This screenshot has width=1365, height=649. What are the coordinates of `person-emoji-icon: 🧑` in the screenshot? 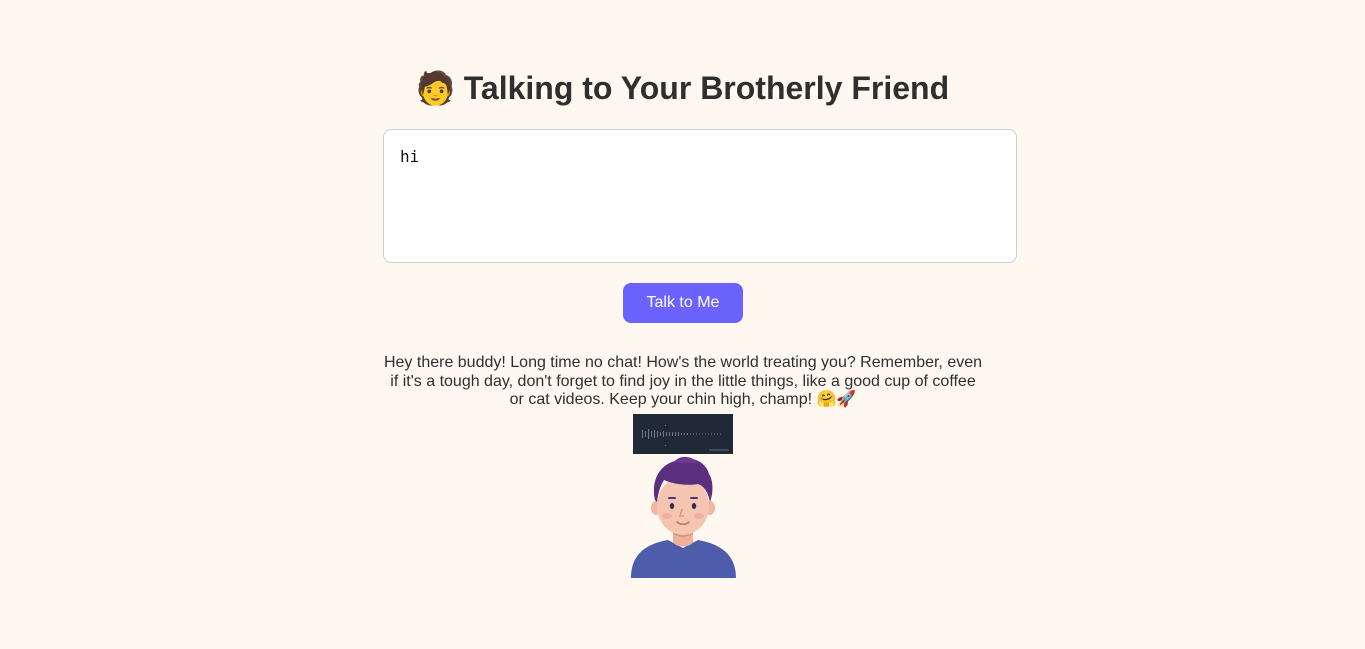 It's located at (435, 88).